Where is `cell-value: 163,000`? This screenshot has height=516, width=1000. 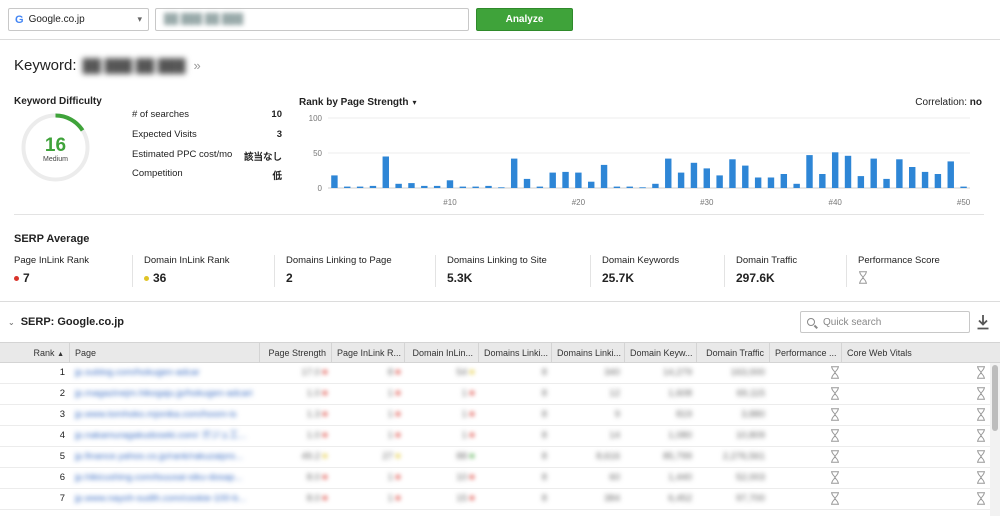
cell-value: 163,000 is located at coordinates (747, 372).